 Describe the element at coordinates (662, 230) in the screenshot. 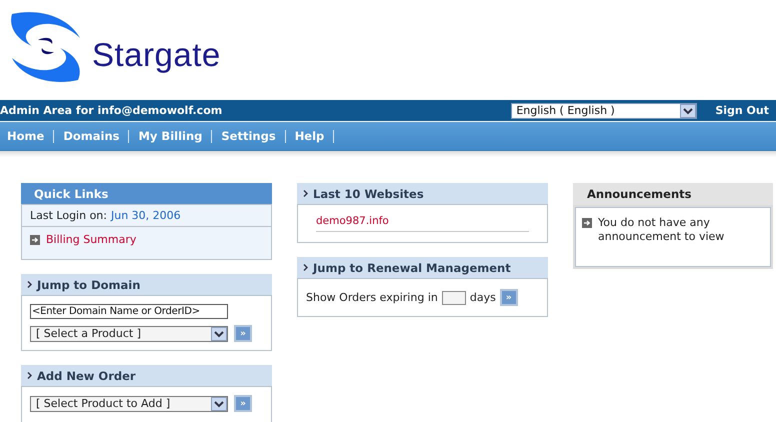

I see `announcement-text: You do not have any announcement to view` at that location.